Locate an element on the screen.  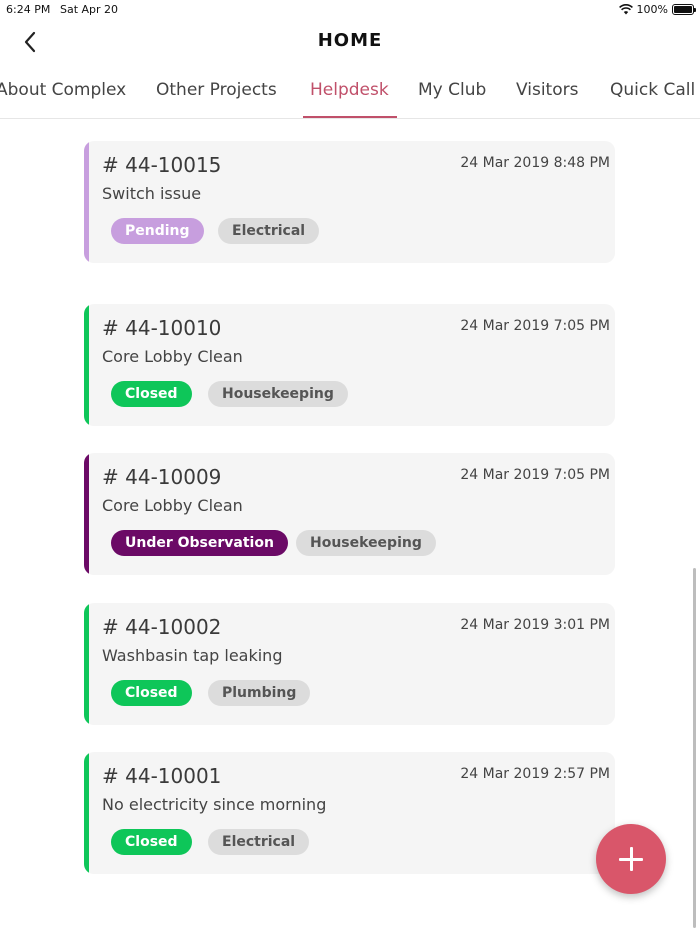
ticket-number: # 44-10010 is located at coordinates (162, 328).